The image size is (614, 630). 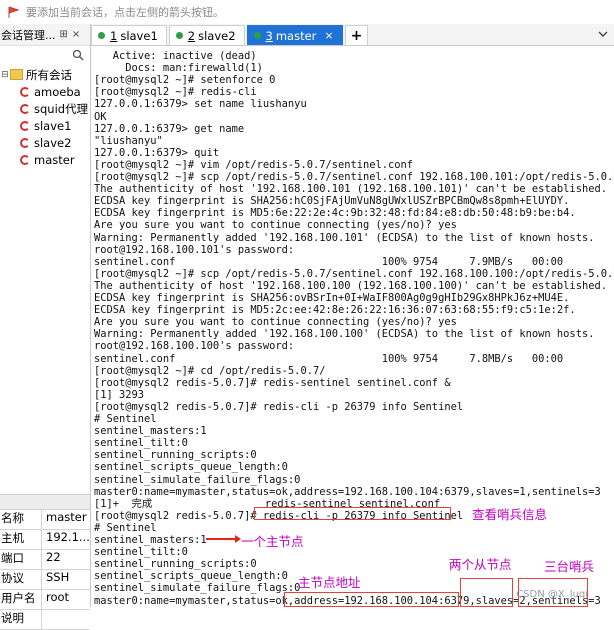 I want to click on terminal-line: 127.0.0.1:6379> get name, so click(x=169, y=128).